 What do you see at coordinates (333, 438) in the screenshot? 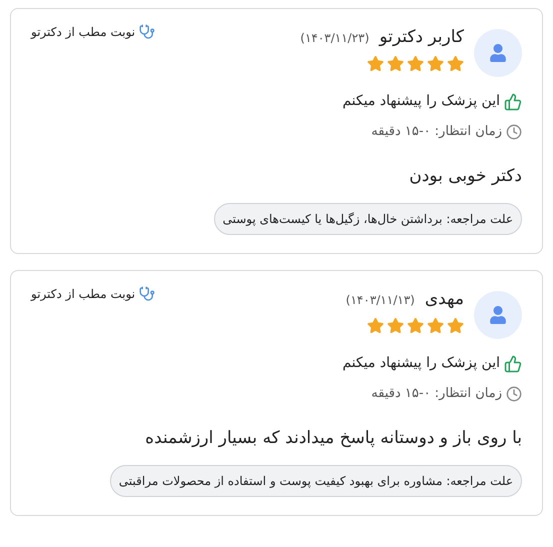
I see `review-comment: با روی باز و دوستانه پاسخ میدادند که بسیار ارزشمنده` at bounding box center [333, 438].